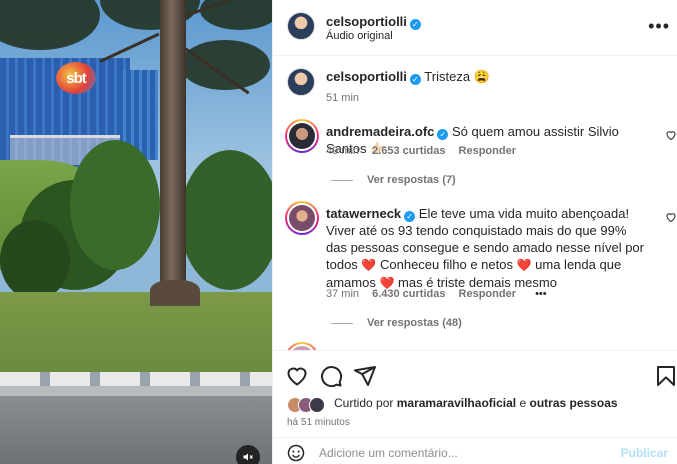 The height and width of the screenshot is (464, 677). Describe the element at coordinates (342, 98) in the screenshot. I see `caption-time: 51 min` at that location.